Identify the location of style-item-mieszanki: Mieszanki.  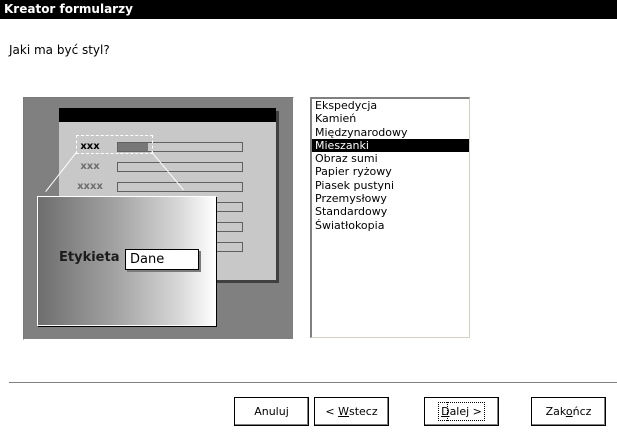
(390, 145).